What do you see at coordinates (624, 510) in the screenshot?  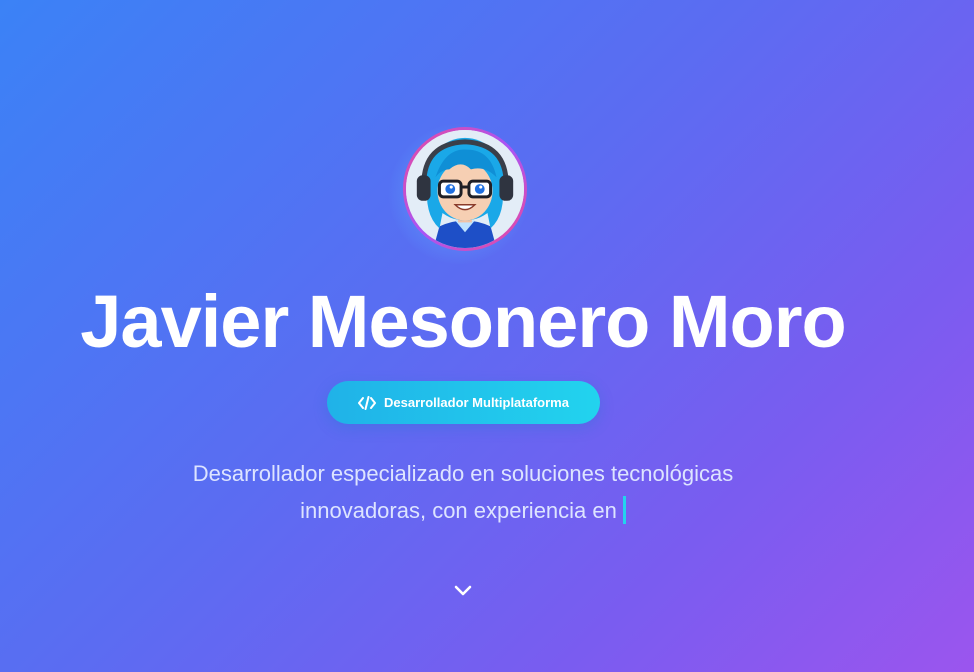 I see `typing-cursor` at bounding box center [624, 510].